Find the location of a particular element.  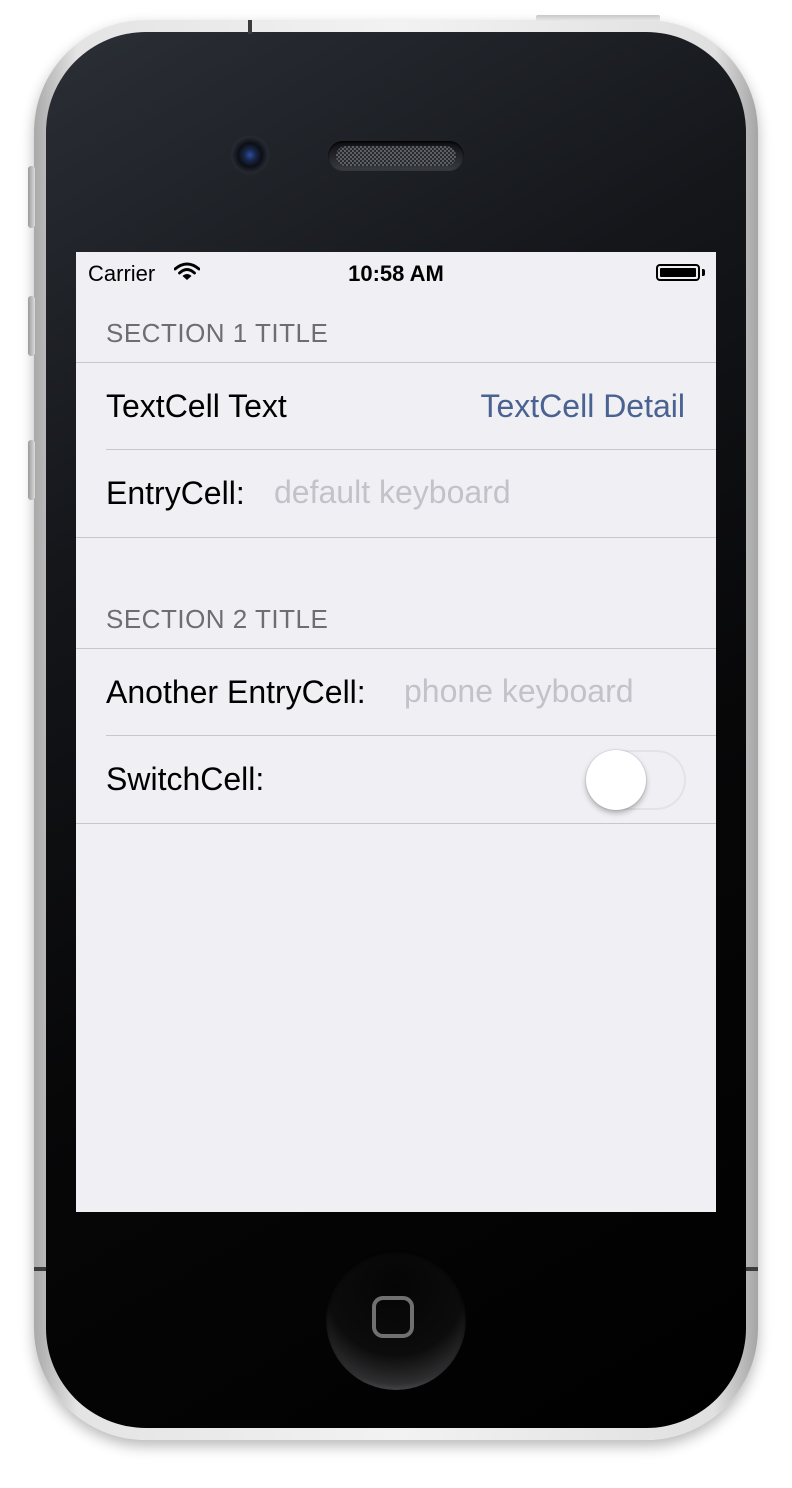

section-2-table: Another EntryCell: SwitchCell: is located at coordinates (396, 736).